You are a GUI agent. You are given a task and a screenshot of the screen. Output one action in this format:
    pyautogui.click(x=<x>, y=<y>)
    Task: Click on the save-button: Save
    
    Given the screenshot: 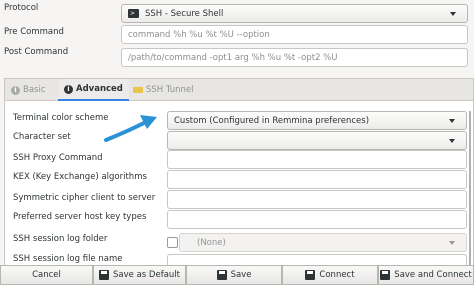 What is the action you would take?
    pyautogui.click(x=234, y=275)
    